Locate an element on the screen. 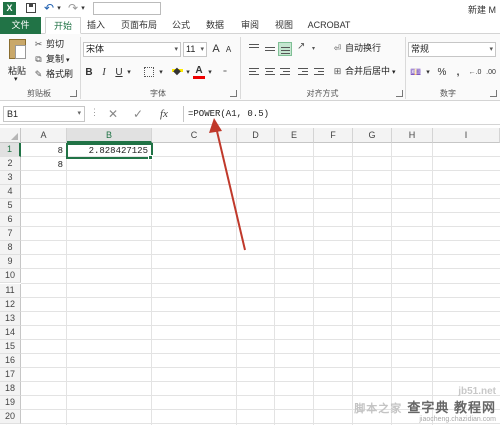 This screenshot has width=500, height=425. increase-decimal-icon: ←.0 is located at coordinates (475, 72).